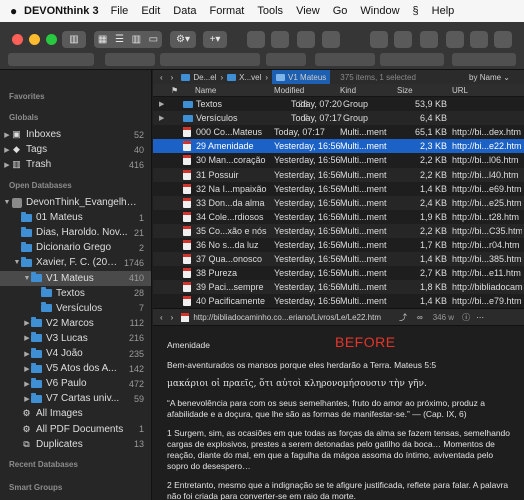 Image resolution: width=524 pixels, height=500 pixels. I want to click on toolbar-button-j, so click(503, 39).